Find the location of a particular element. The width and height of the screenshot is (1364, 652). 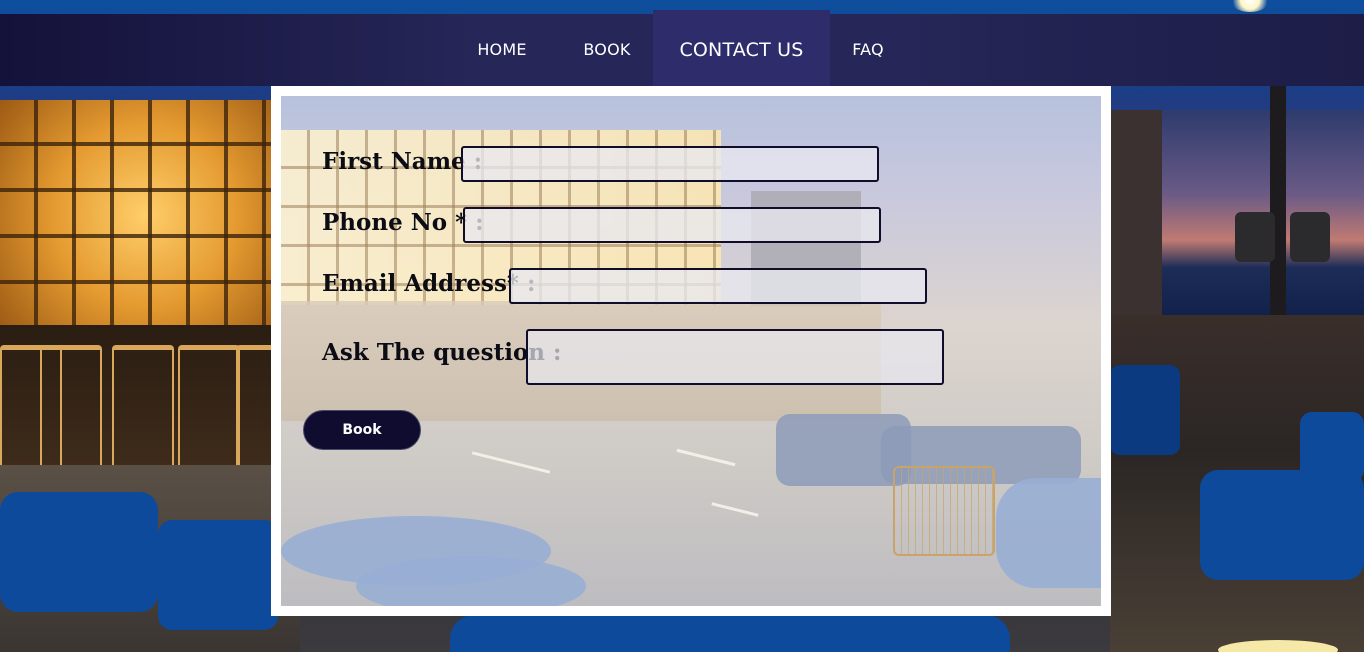

email-field is located at coordinates (718, 286).